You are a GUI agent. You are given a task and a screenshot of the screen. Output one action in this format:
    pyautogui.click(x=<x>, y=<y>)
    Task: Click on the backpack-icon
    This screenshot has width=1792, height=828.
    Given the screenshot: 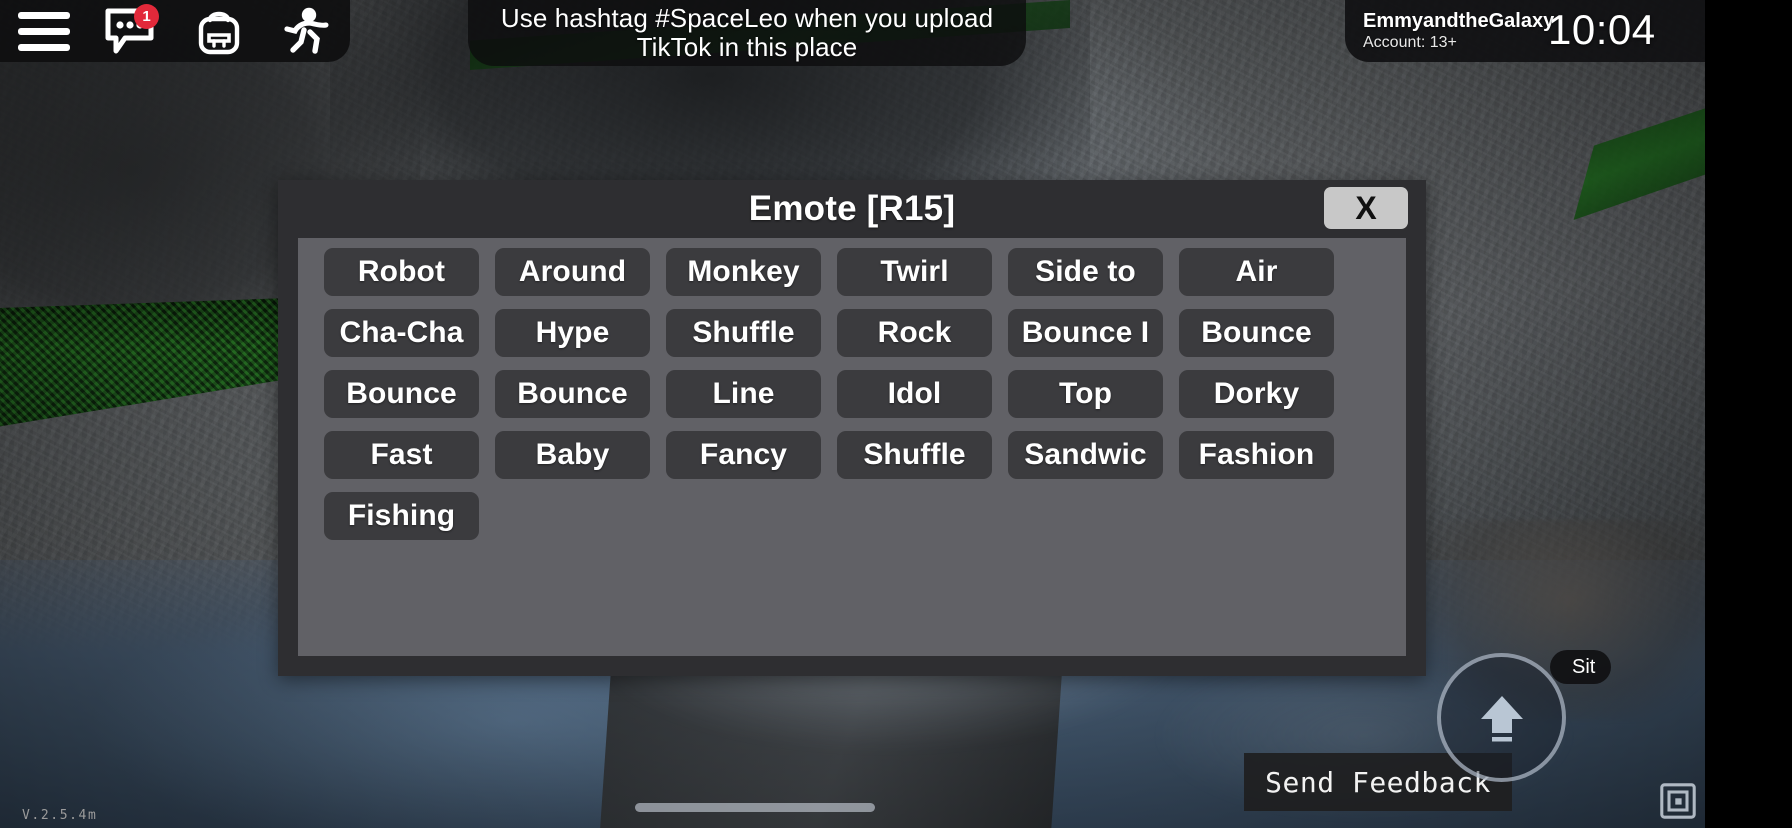 What is the action you would take?
    pyautogui.click(x=218, y=33)
    